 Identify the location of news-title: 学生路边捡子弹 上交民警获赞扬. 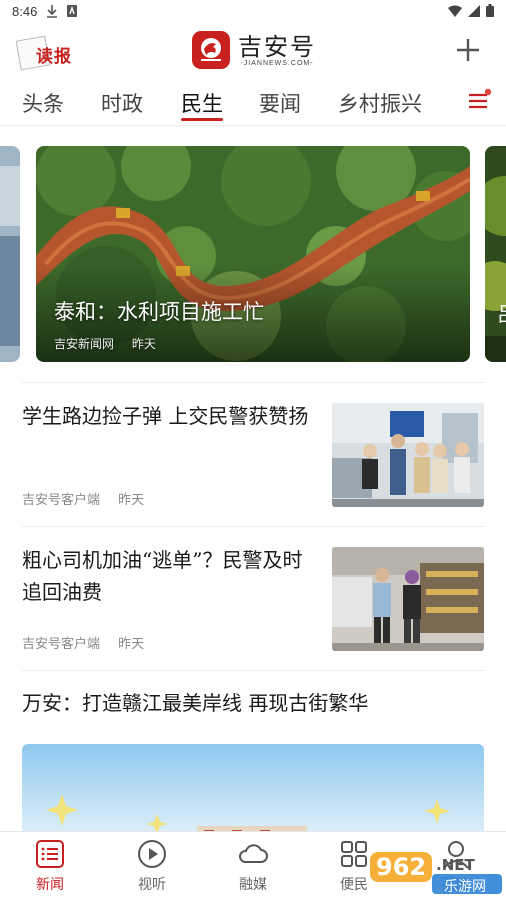
(165, 416).